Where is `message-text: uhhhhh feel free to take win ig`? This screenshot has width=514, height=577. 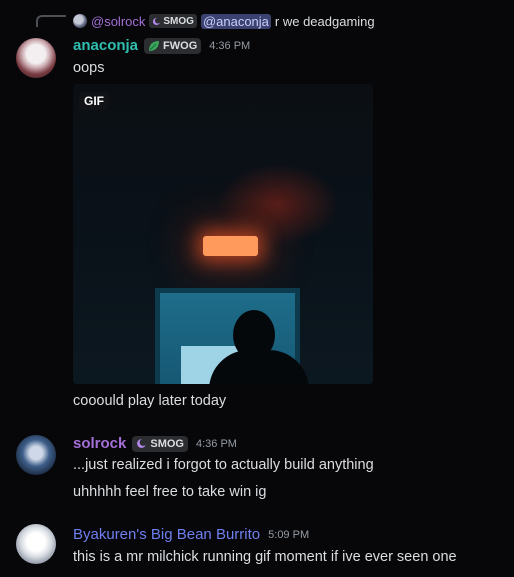
message-text: uhhhhh feel free to take win ig is located at coordinates (170, 492).